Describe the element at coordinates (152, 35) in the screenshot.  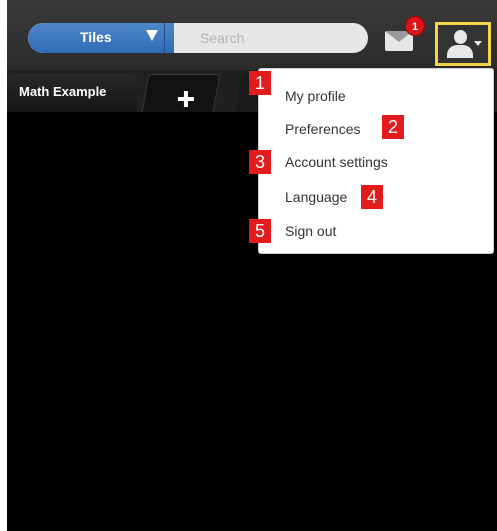
I see `caret-down-icon` at that location.